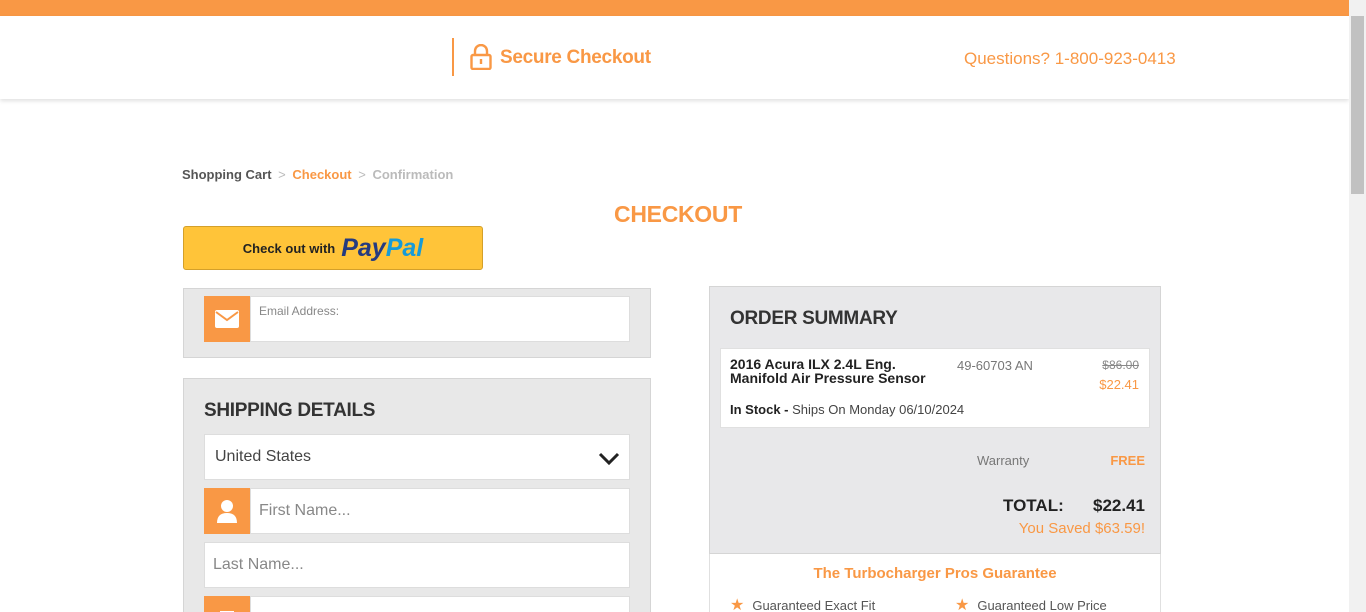 The height and width of the screenshot is (612, 1366). Describe the element at coordinates (263, 456) in the screenshot. I see `country-value: United States` at that location.